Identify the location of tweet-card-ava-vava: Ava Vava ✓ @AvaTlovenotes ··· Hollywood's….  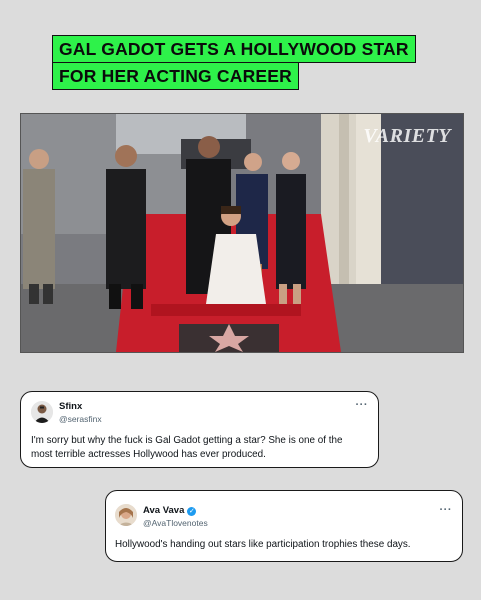
(284, 526).